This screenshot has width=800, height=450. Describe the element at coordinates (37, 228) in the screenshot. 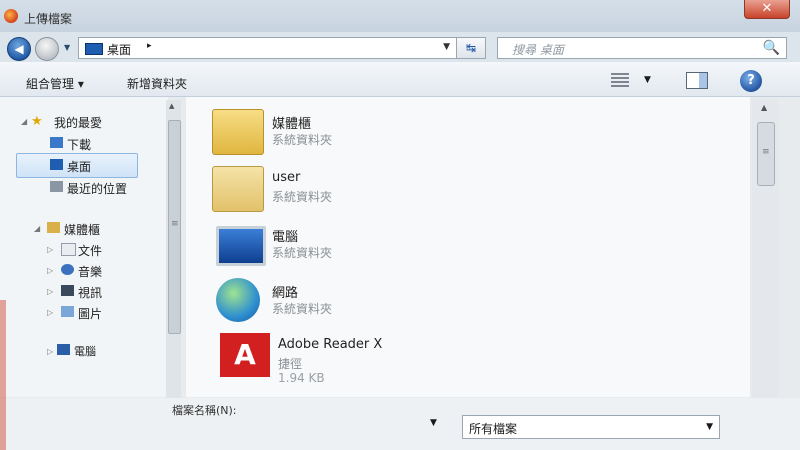

I see `collapse-libraries-icon: ◢` at that location.